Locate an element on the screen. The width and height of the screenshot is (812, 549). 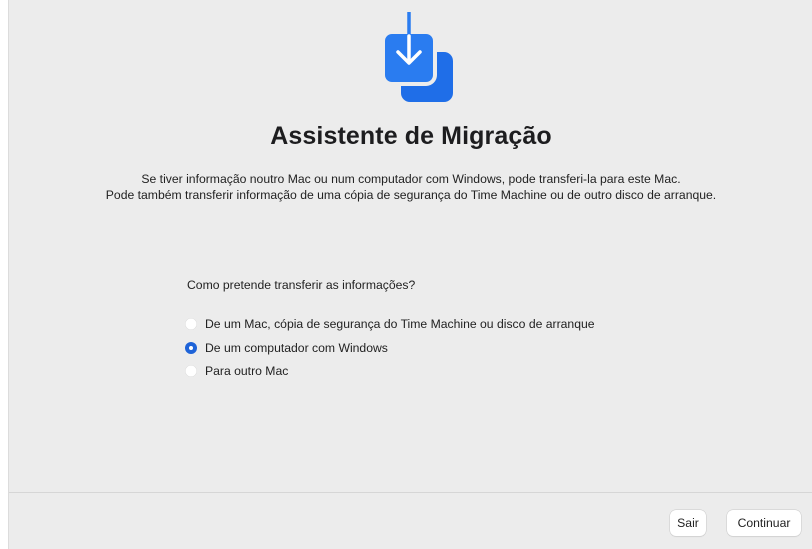
option-from-windows-pc: De um computador com Windows is located at coordinates (390, 348).